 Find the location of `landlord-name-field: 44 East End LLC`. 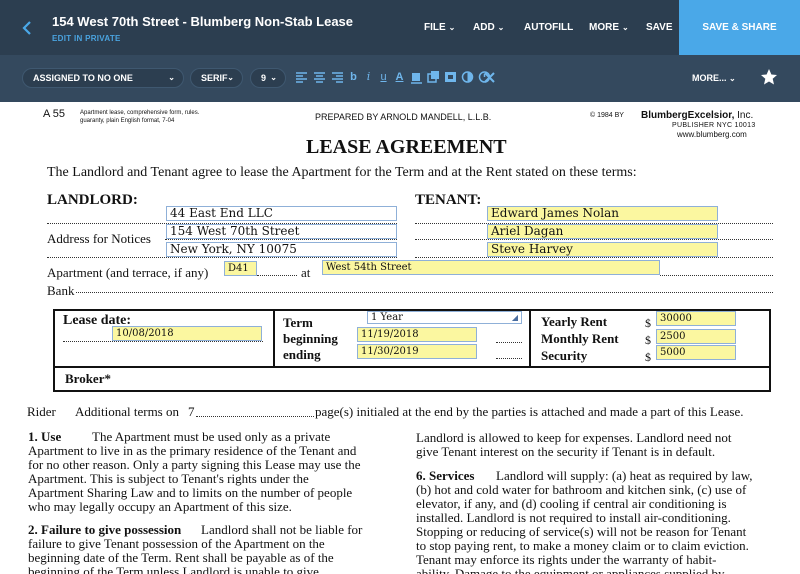

landlord-name-field: 44 East End LLC is located at coordinates (281, 213).